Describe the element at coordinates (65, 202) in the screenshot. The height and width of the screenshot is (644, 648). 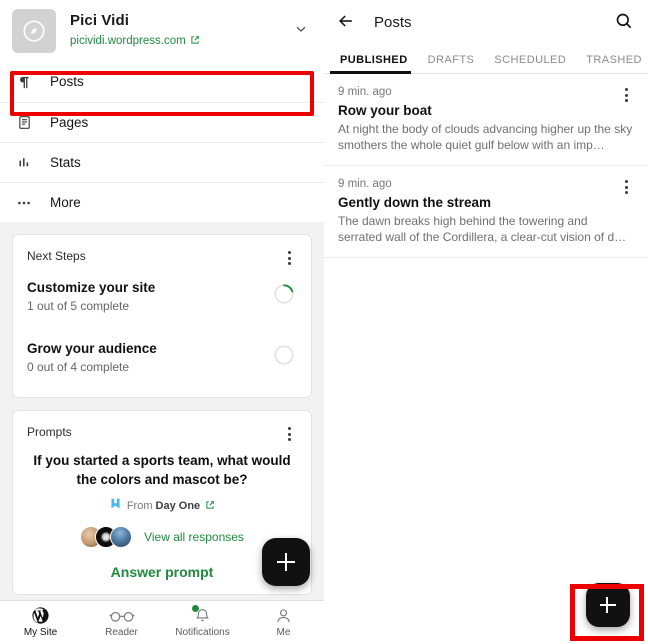
I see `sidebar-item-label: More` at that location.